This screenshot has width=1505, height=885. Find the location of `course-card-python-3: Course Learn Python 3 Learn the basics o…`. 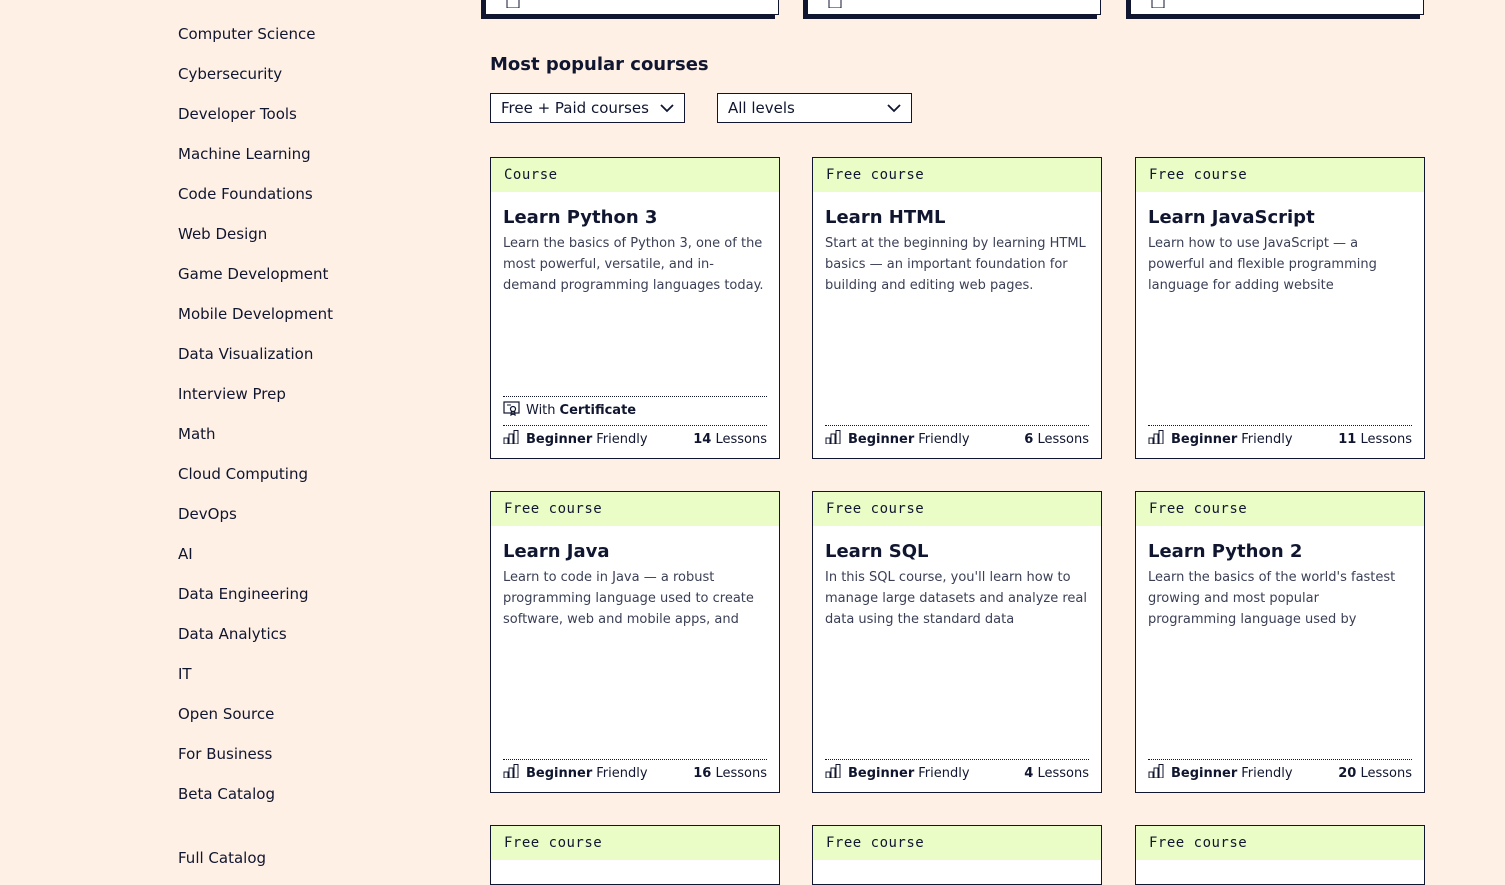

course-card-python-3: Course Learn Python 3 Learn the basics o… is located at coordinates (635, 308).